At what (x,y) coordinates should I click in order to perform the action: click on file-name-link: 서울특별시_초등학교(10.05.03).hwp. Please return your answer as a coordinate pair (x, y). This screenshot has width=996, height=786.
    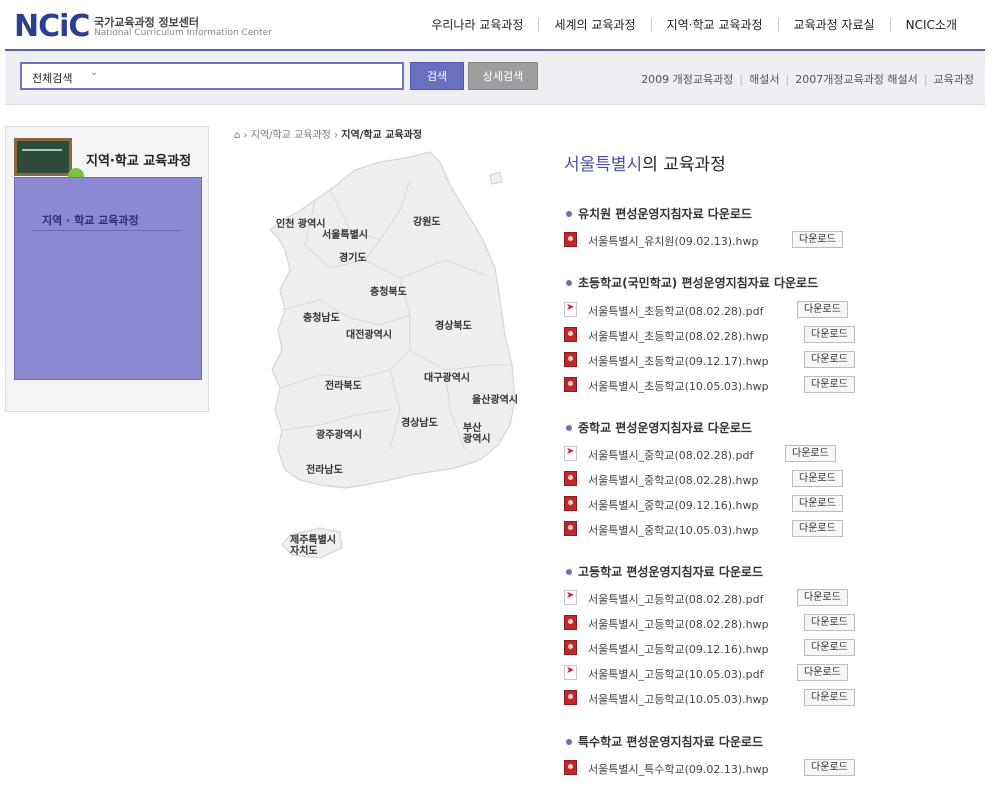
    Looking at the image, I should click on (678, 386).